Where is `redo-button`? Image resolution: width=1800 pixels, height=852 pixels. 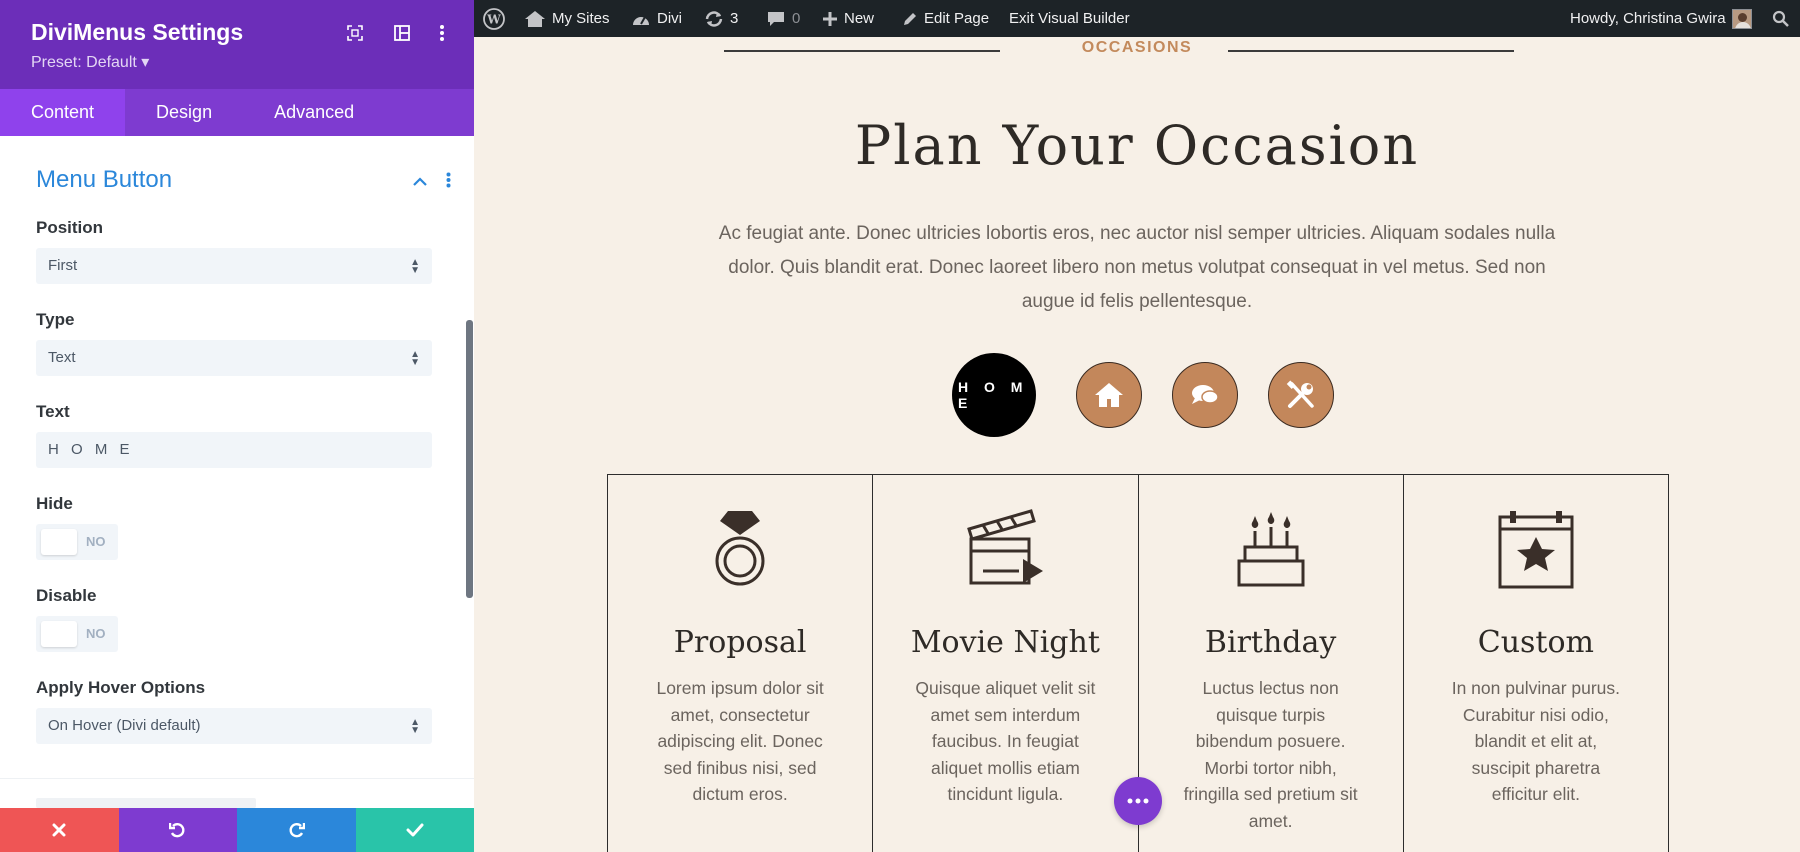
redo-button is located at coordinates (296, 830).